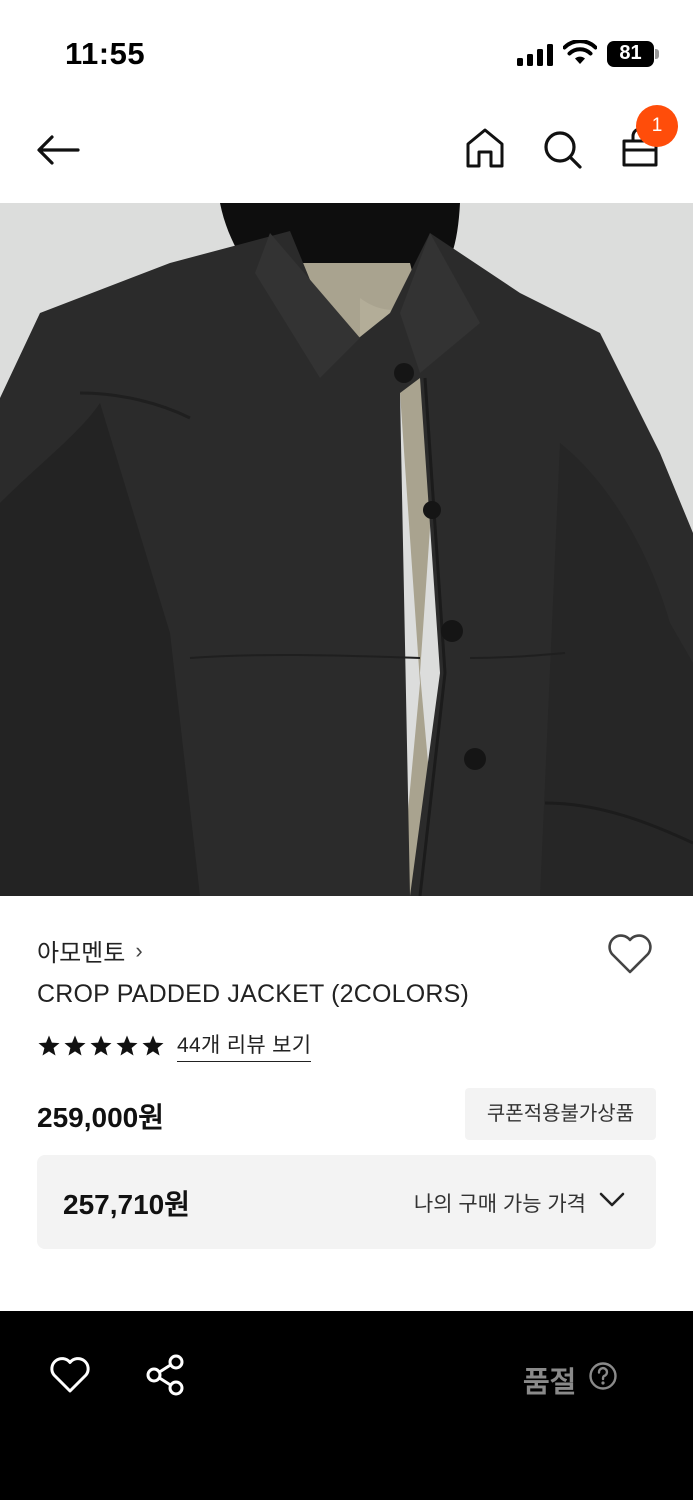  I want to click on status-time: 11:55, so click(105, 53).